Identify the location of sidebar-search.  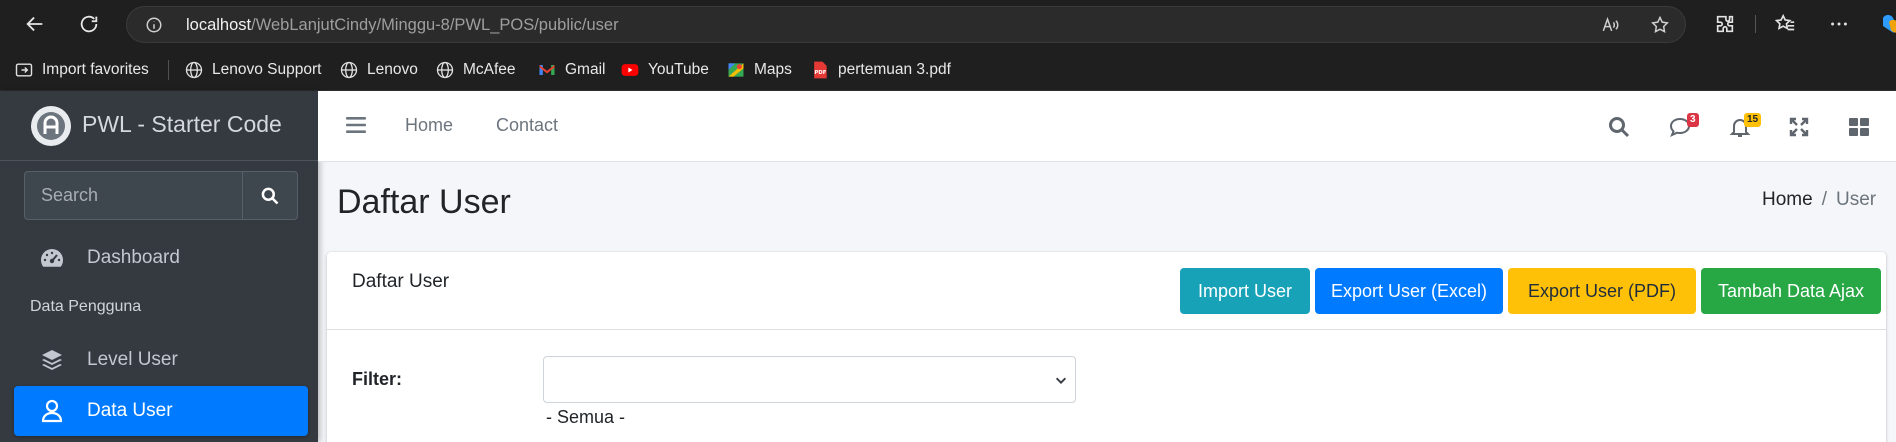
(161, 195).